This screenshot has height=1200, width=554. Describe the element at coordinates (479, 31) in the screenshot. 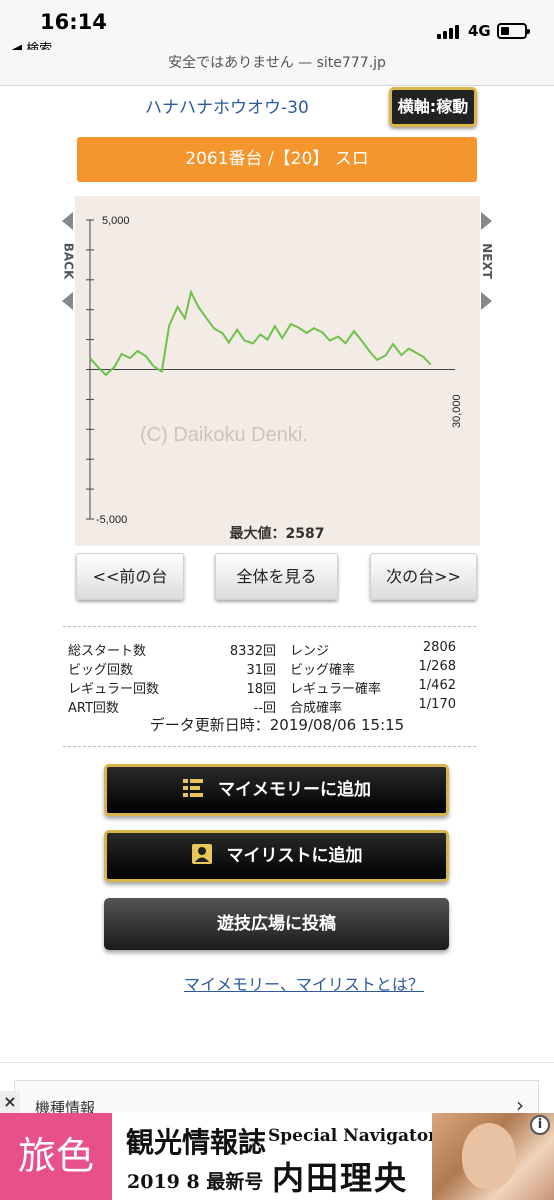

I see `network-type: 4G` at that location.